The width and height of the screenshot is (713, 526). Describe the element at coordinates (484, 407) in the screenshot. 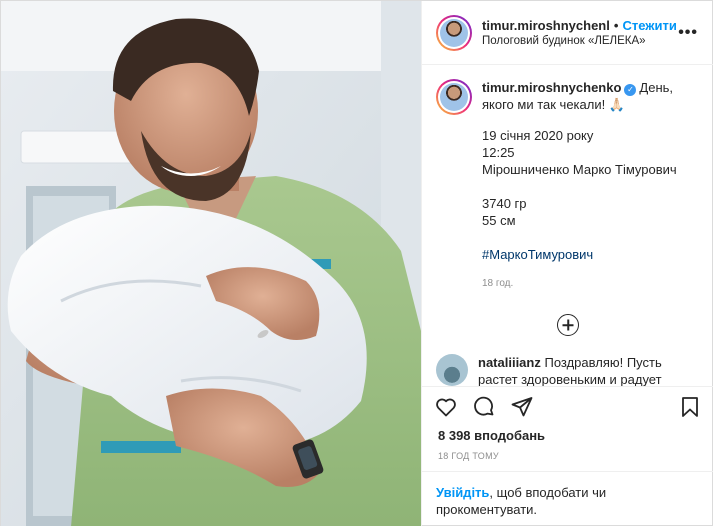

I see `comment-icon` at that location.